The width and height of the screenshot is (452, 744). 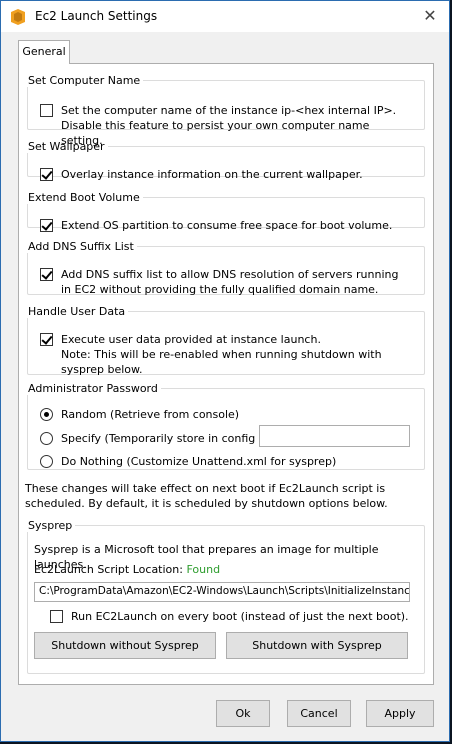 I want to click on cancel-button: Cancel, so click(x=319, y=713).